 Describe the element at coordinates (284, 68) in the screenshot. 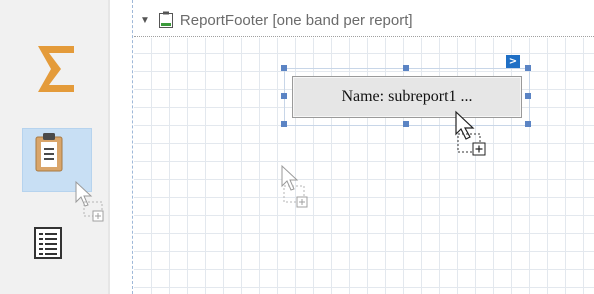

I see `resize-handle-top-left` at that location.